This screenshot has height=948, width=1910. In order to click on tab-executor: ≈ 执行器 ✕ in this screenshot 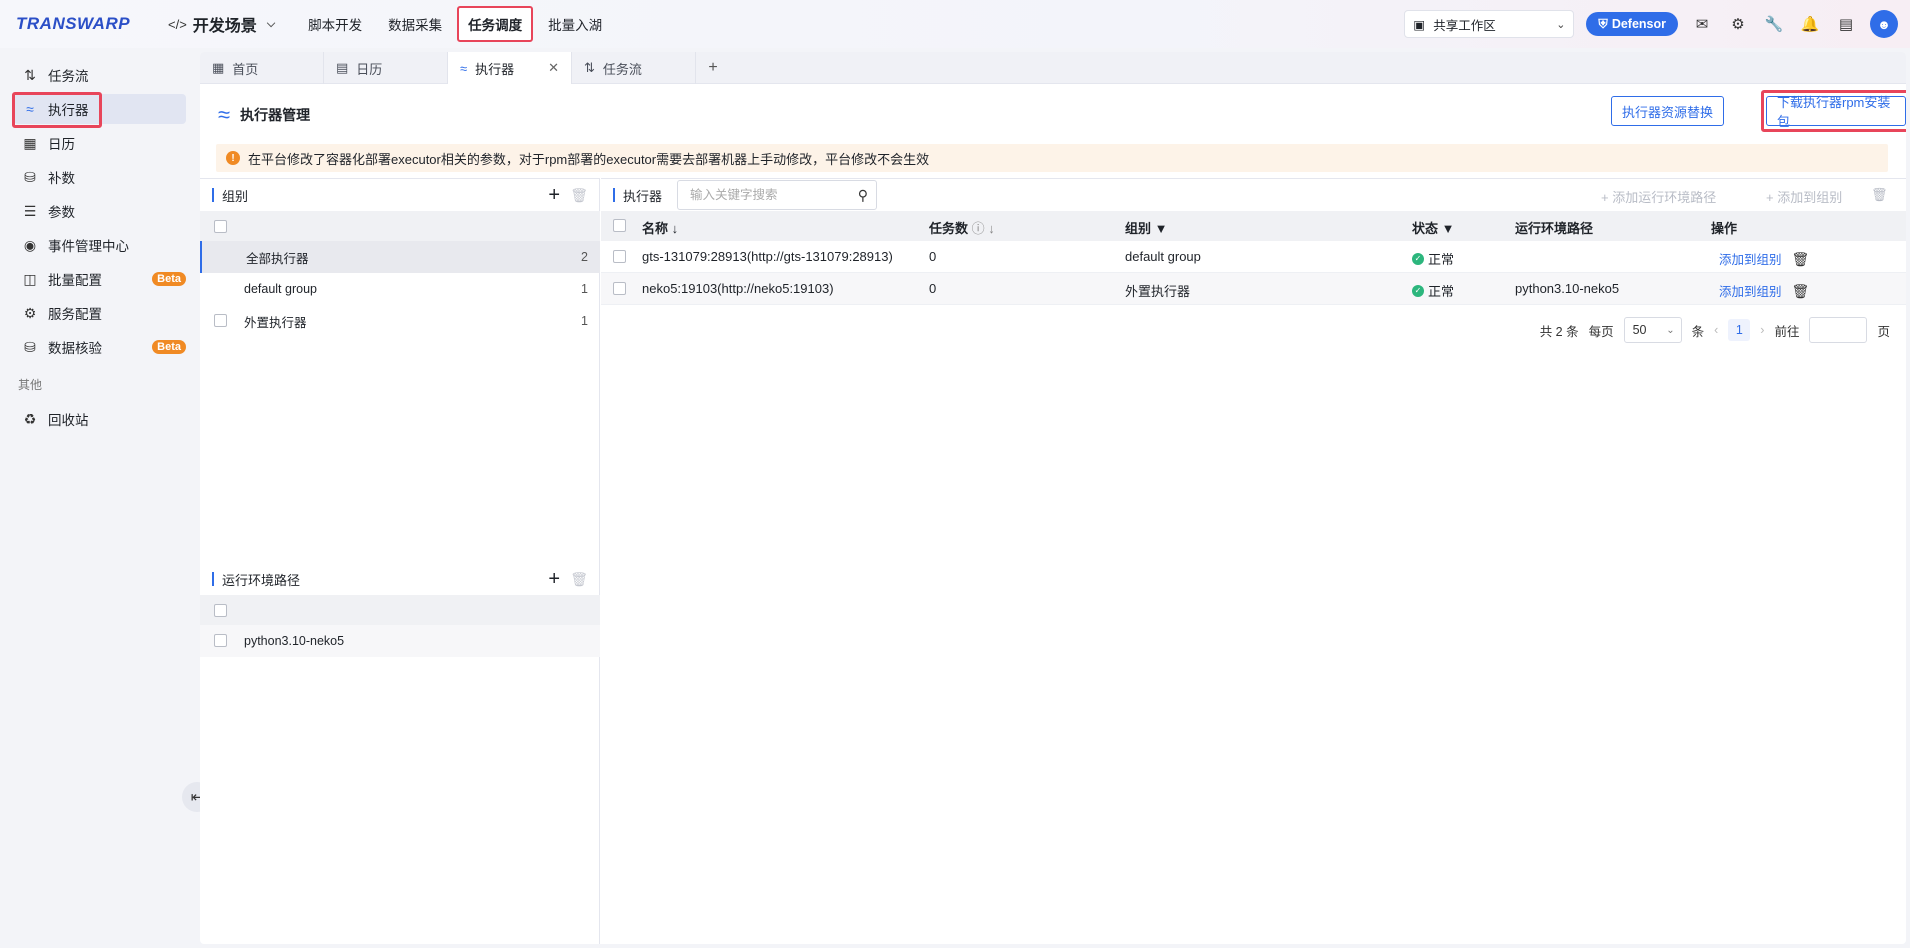, I will do `click(510, 68)`.